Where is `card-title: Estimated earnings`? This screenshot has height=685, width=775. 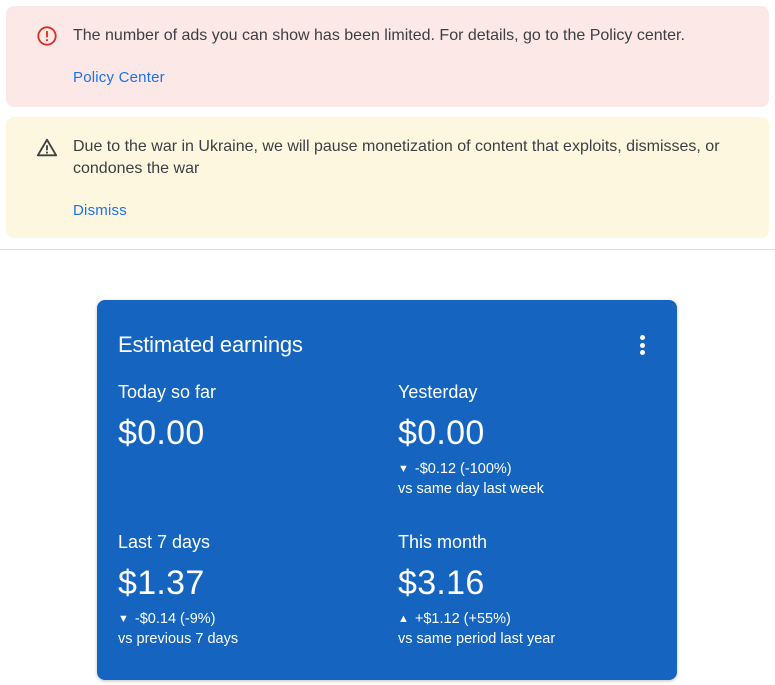 card-title: Estimated earnings is located at coordinates (210, 344).